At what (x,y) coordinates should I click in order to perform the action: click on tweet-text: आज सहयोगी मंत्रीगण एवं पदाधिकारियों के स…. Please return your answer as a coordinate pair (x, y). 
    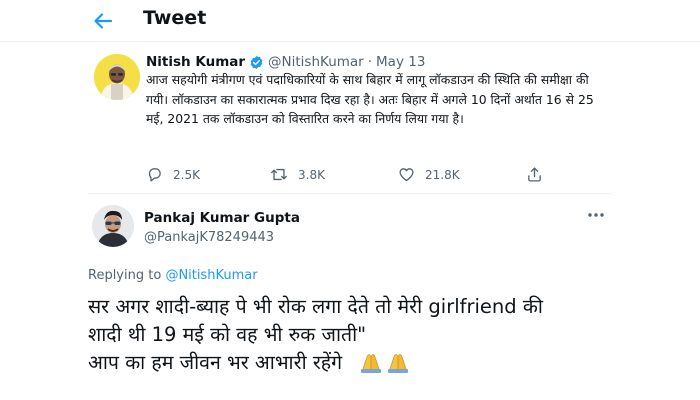
    Looking at the image, I should click on (370, 99).